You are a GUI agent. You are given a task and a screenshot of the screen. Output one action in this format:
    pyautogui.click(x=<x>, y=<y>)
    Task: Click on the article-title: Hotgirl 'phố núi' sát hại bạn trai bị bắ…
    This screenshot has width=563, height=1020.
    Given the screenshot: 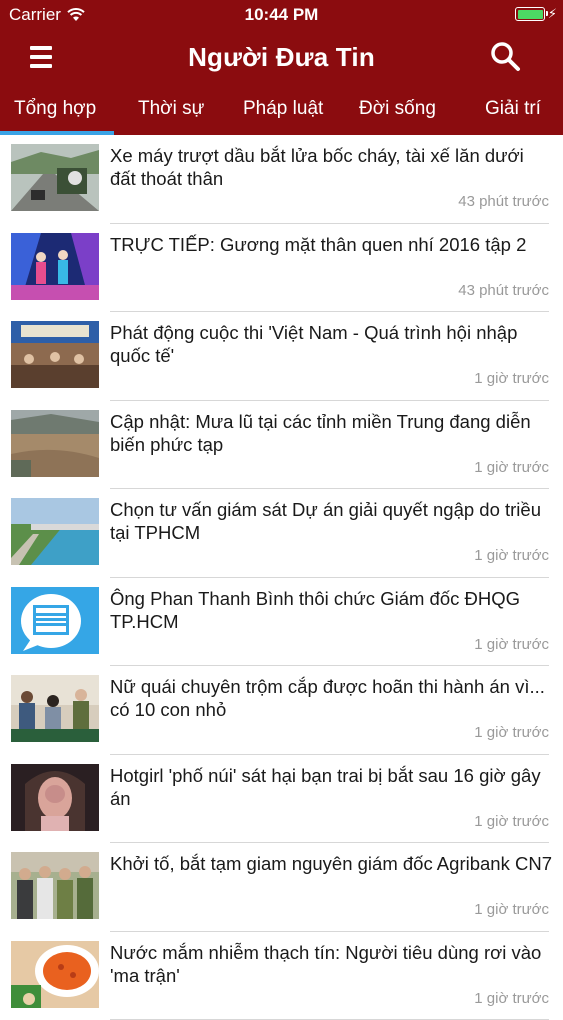 What is the action you would take?
    pyautogui.click(x=331, y=787)
    